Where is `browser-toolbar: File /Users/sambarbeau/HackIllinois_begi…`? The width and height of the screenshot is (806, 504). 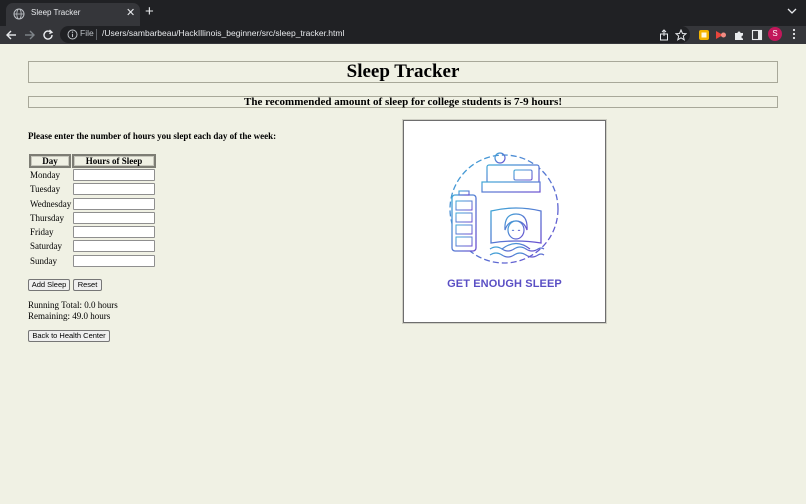 browser-toolbar: File /Users/sambarbeau/HackIllinois_begi… is located at coordinates (403, 35).